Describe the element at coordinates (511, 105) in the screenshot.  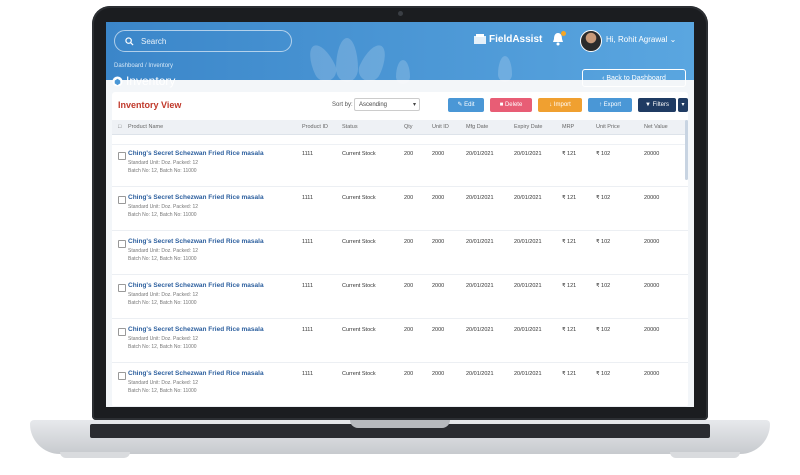
I see `delete-button: ■ Delete` at that location.